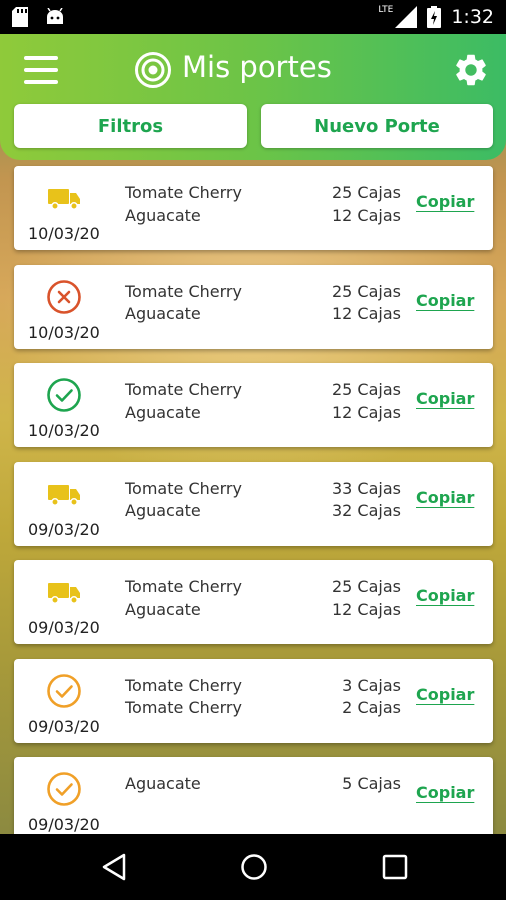 This screenshot has height=900, width=506. Describe the element at coordinates (406, 17) in the screenshot. I see `signal-icon` at that location.